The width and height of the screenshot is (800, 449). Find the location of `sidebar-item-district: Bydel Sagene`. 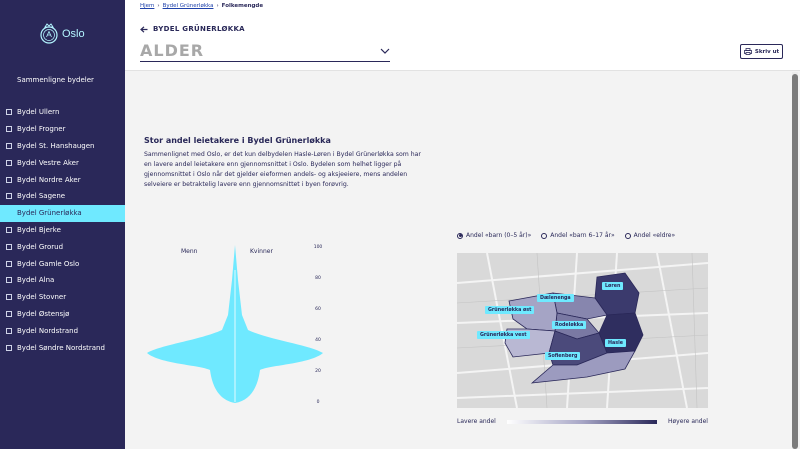

sidebar-item-district: Bydel Sagene is located at coordinates (62, 196).